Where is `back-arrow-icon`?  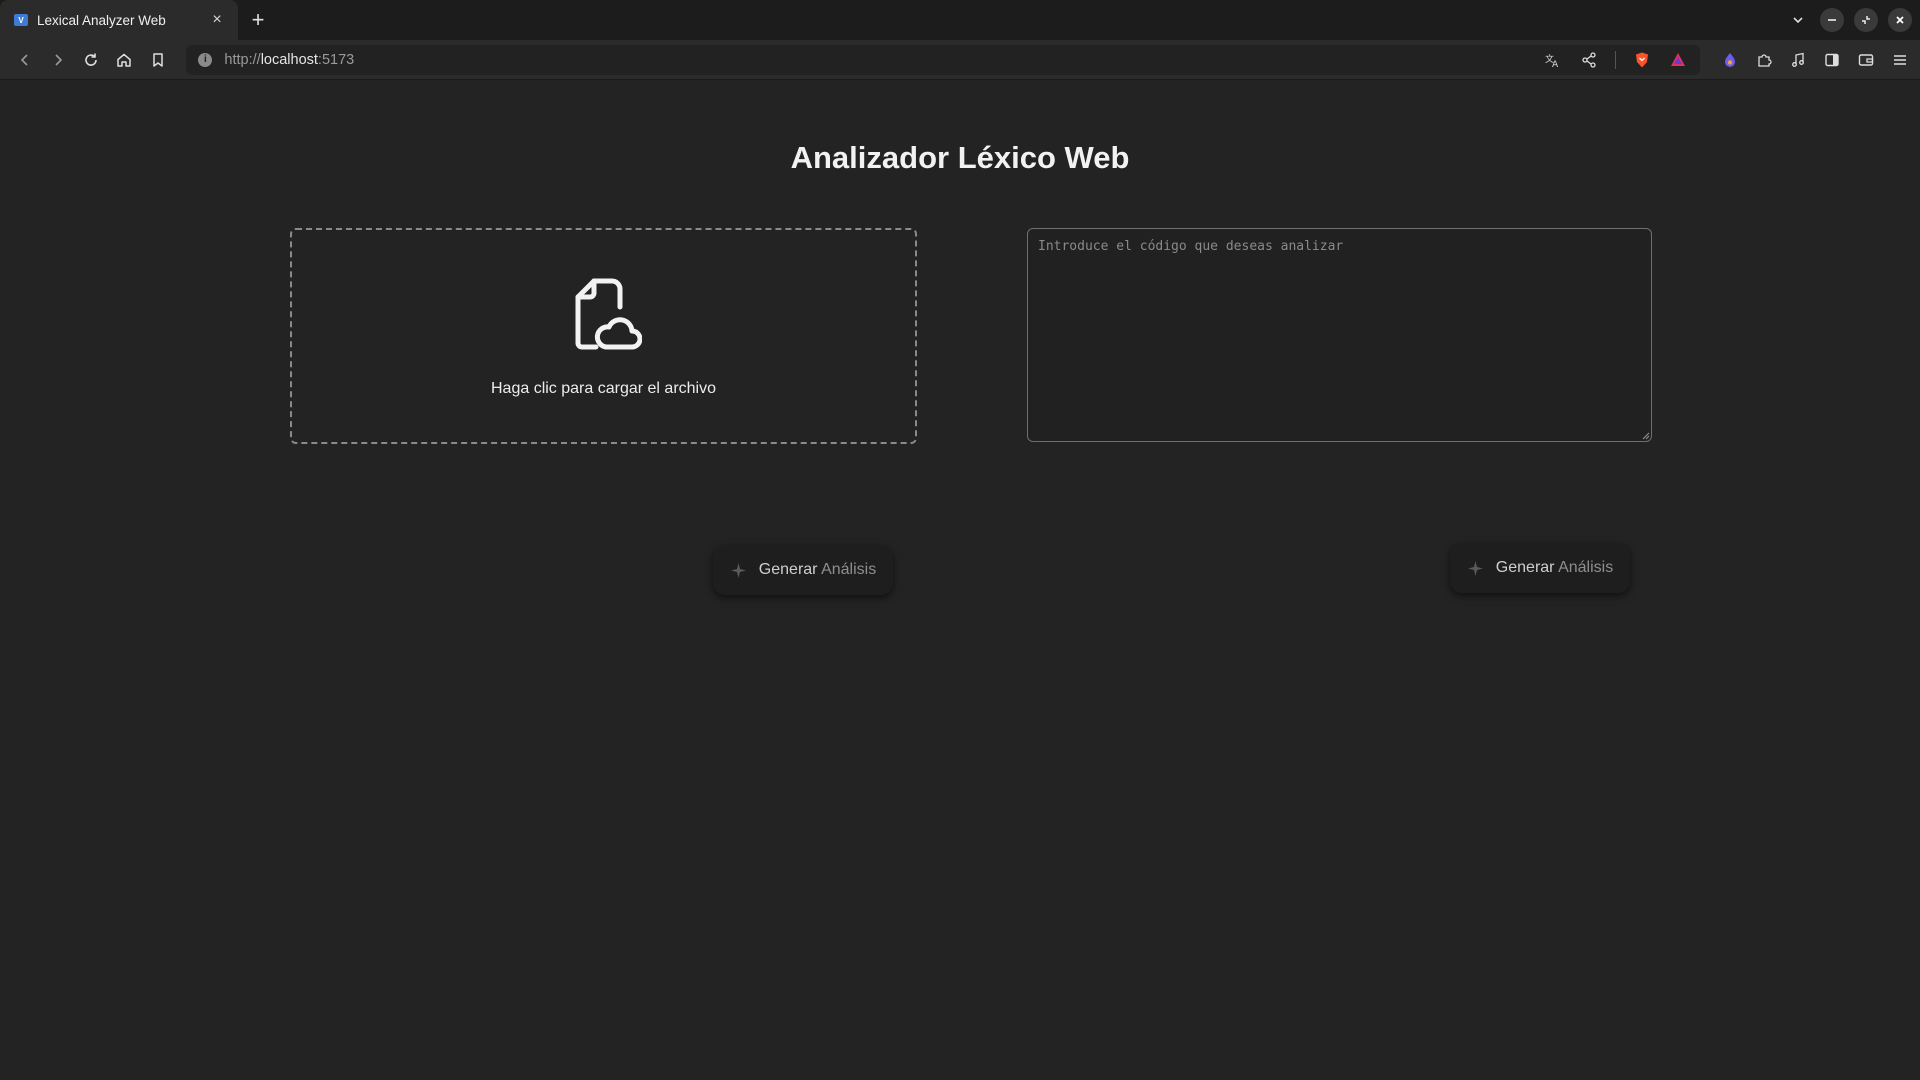 back-arrow-icon is located at coordinates (24, 59).